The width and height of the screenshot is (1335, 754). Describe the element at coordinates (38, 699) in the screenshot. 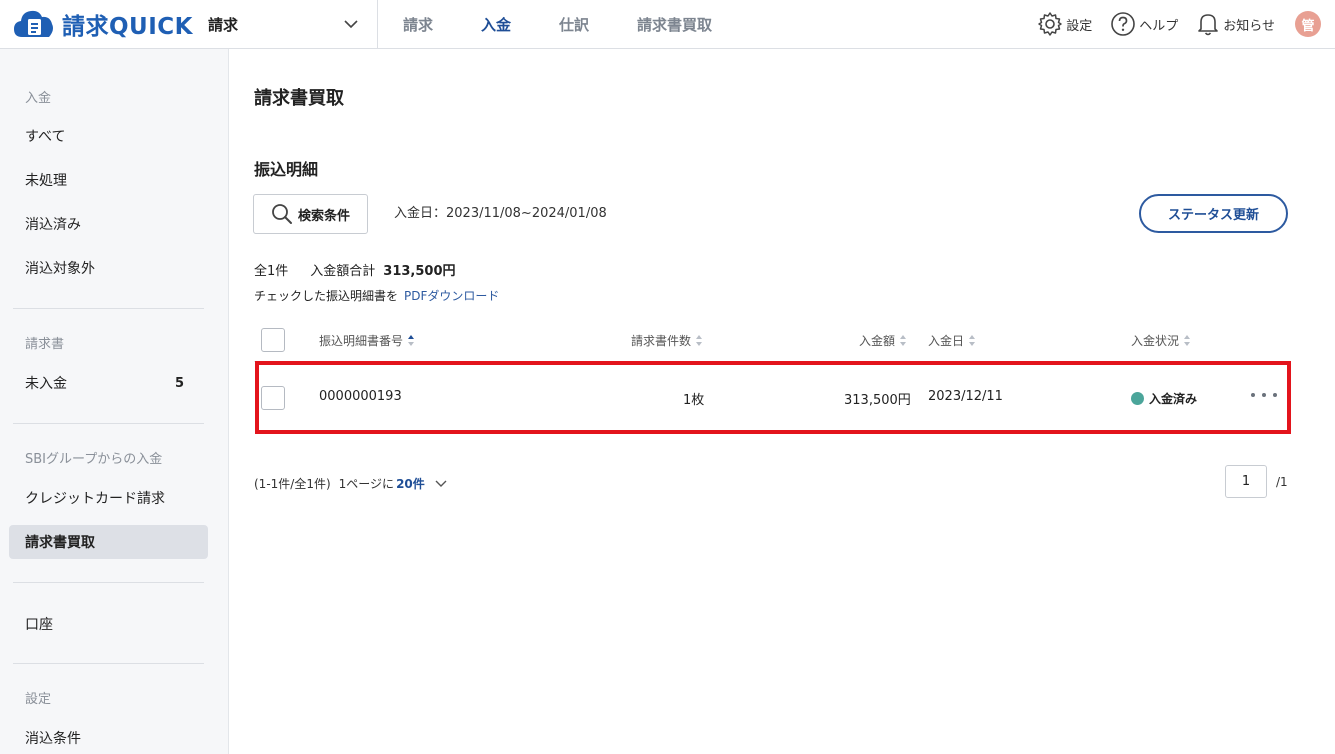

I see `sidebar-section-settings: 設定` at that location.